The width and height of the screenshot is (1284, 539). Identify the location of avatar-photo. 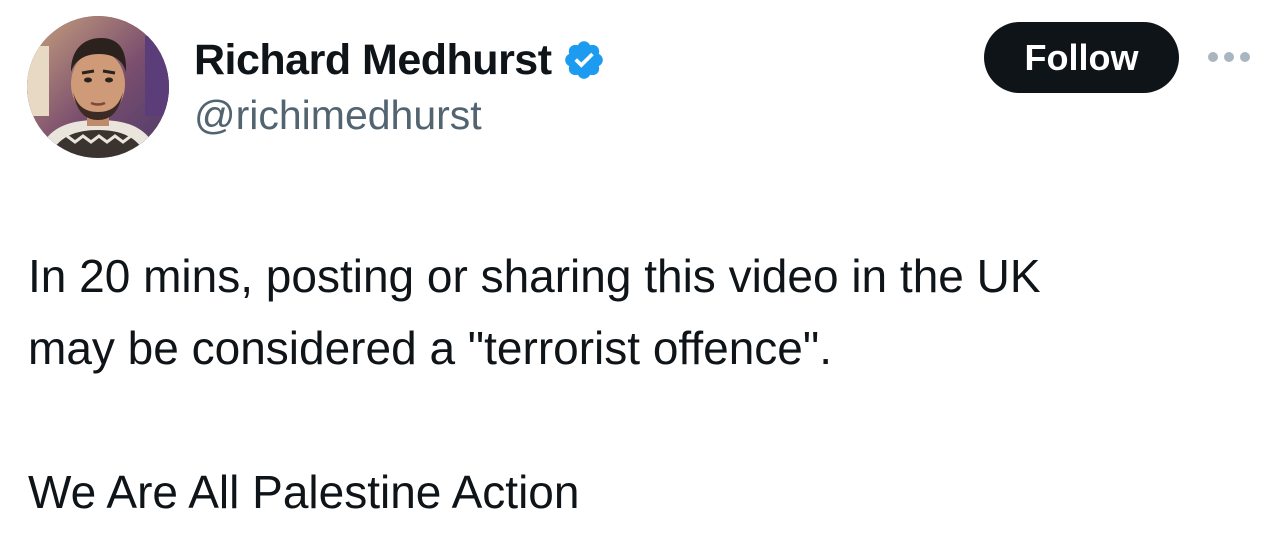
(98, 87).